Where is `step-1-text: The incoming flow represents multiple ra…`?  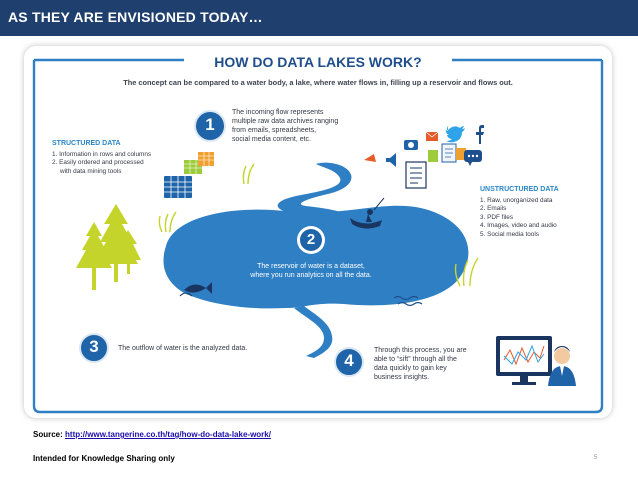 step-1-text: The incoming flow represents multiple ra… is located at coordinates (285, 126).